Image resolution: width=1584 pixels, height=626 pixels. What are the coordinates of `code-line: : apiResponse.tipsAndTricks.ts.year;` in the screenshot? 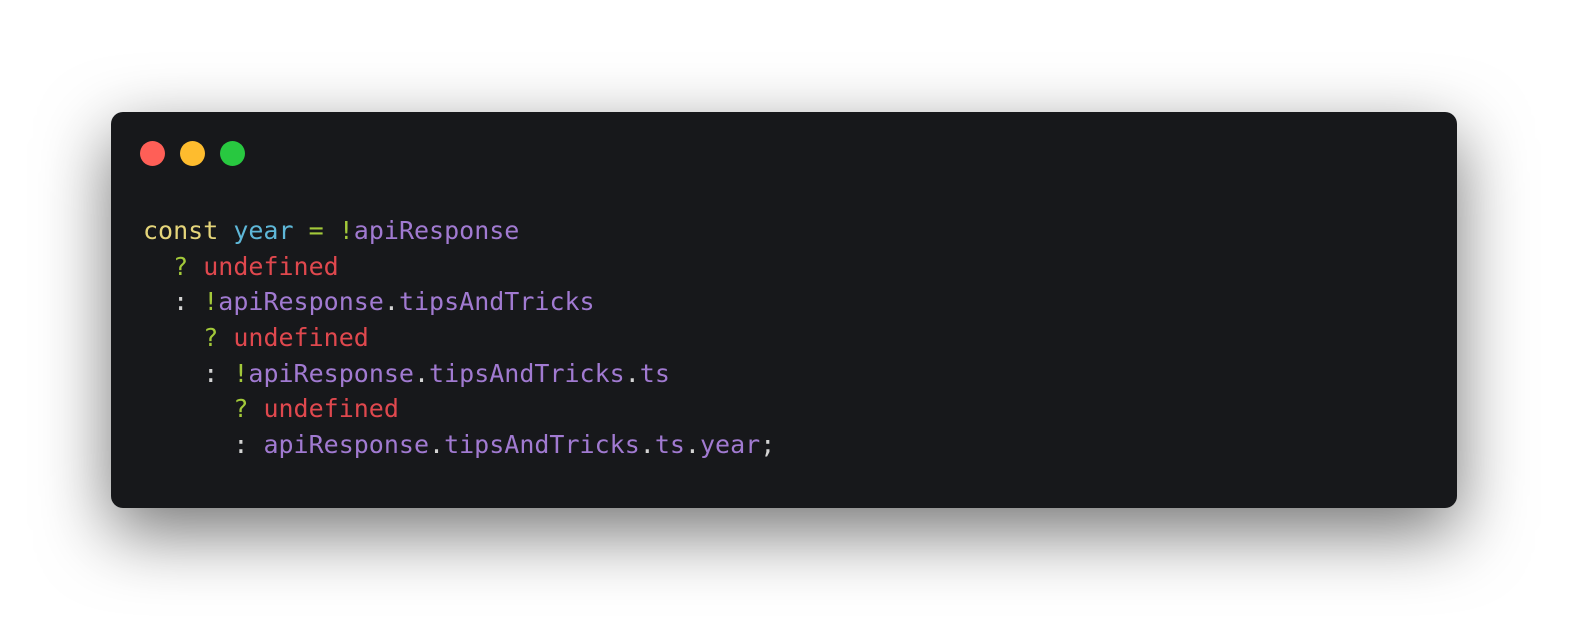 It's located at (459, 445).